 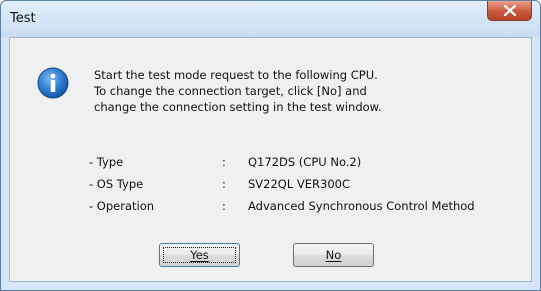 I want to click on title-bar: Test, so click(x=270, y=19).